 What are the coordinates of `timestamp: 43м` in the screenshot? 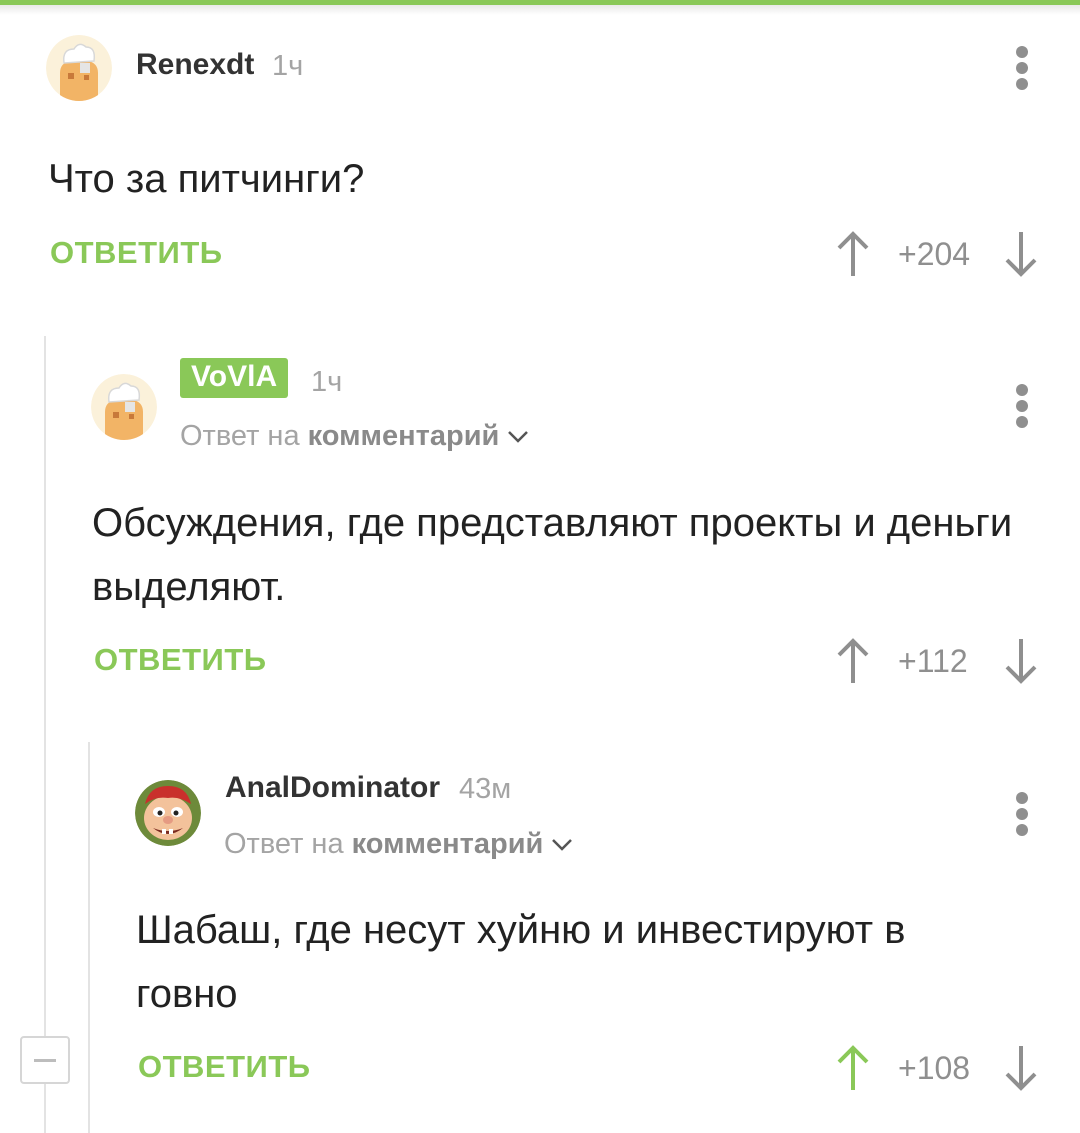 It's located at (485, 789).